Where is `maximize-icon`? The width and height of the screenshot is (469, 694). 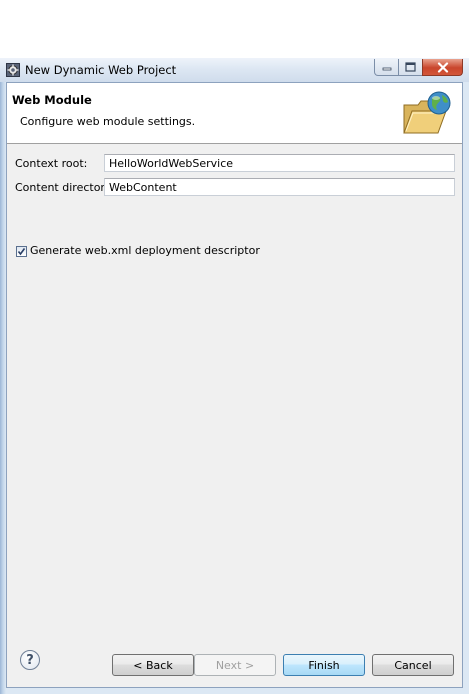 maximize-icon is located at coordinates (410, 67).